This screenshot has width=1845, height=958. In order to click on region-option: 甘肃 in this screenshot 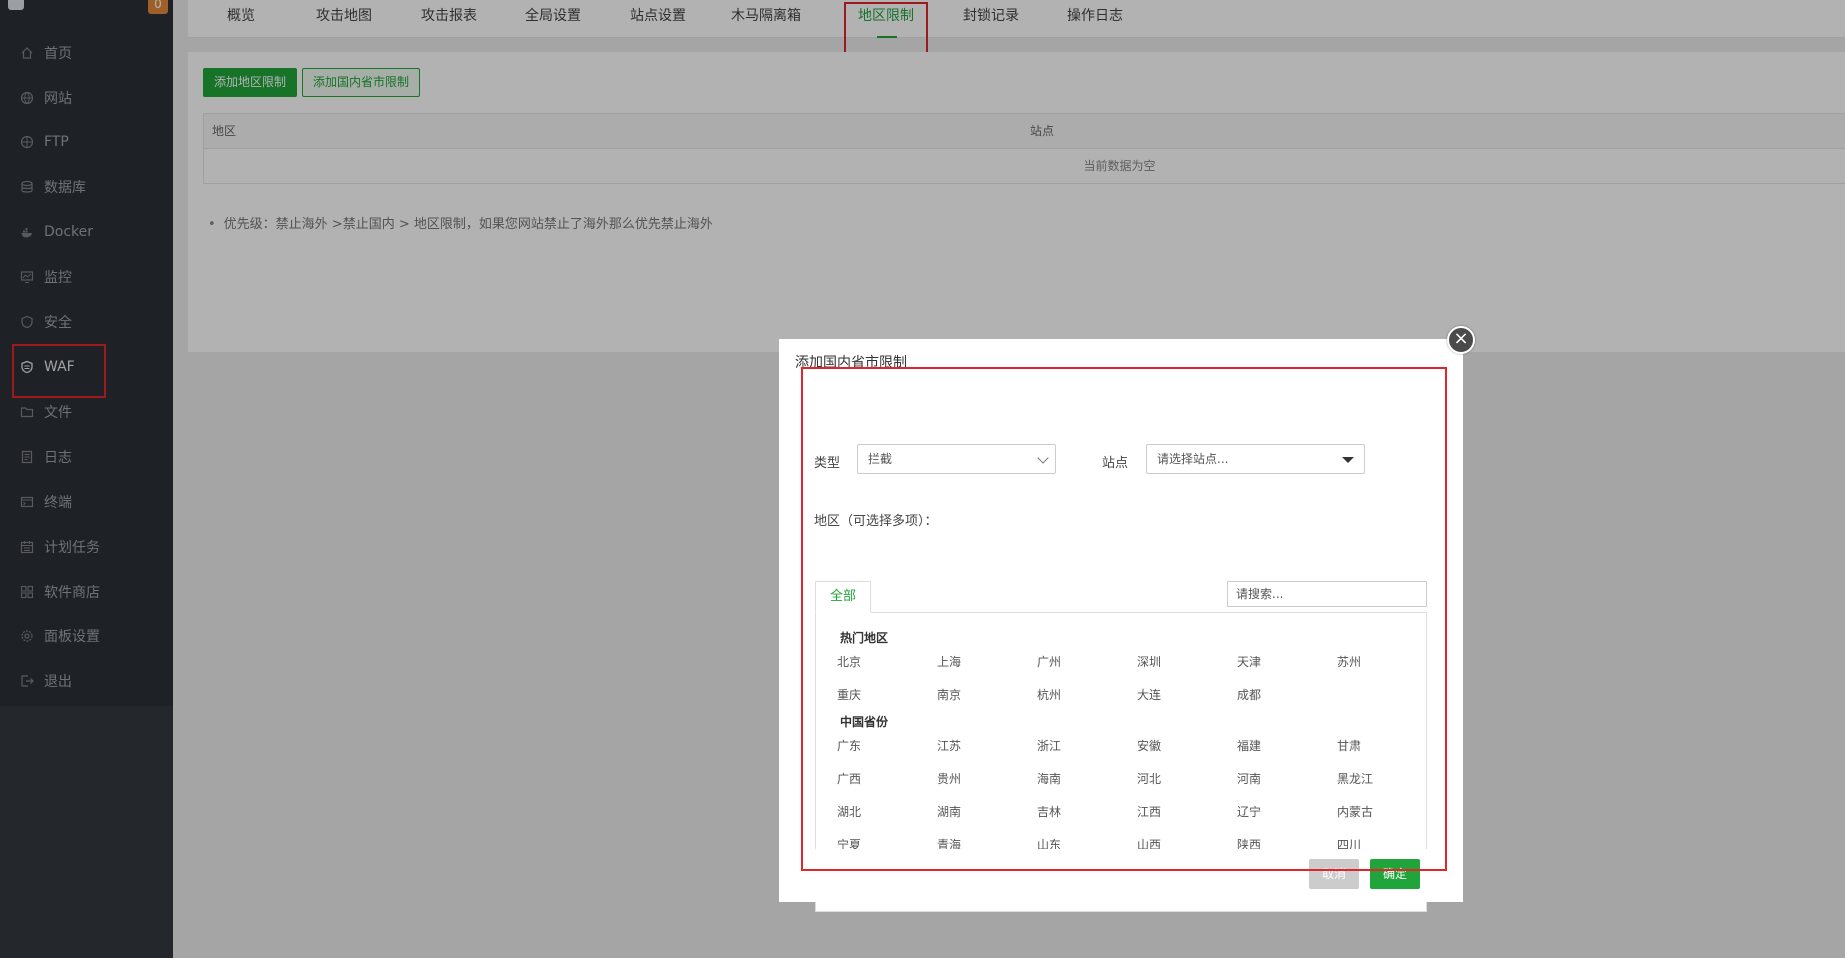, I will do `click(1349, 745)`.